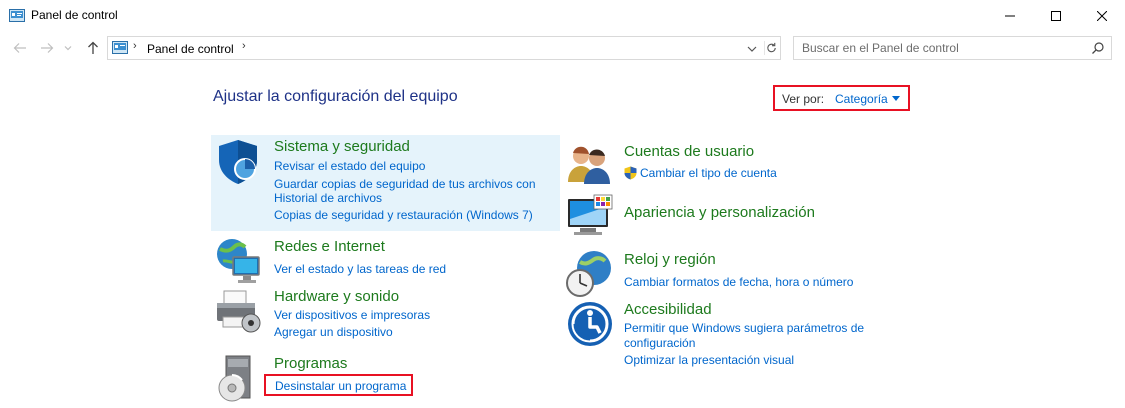 Image resolution: width=1125 pixels, height=408 pixels. I want to click on view-by-selector: Ver por: Categoría, so click(841, 98).